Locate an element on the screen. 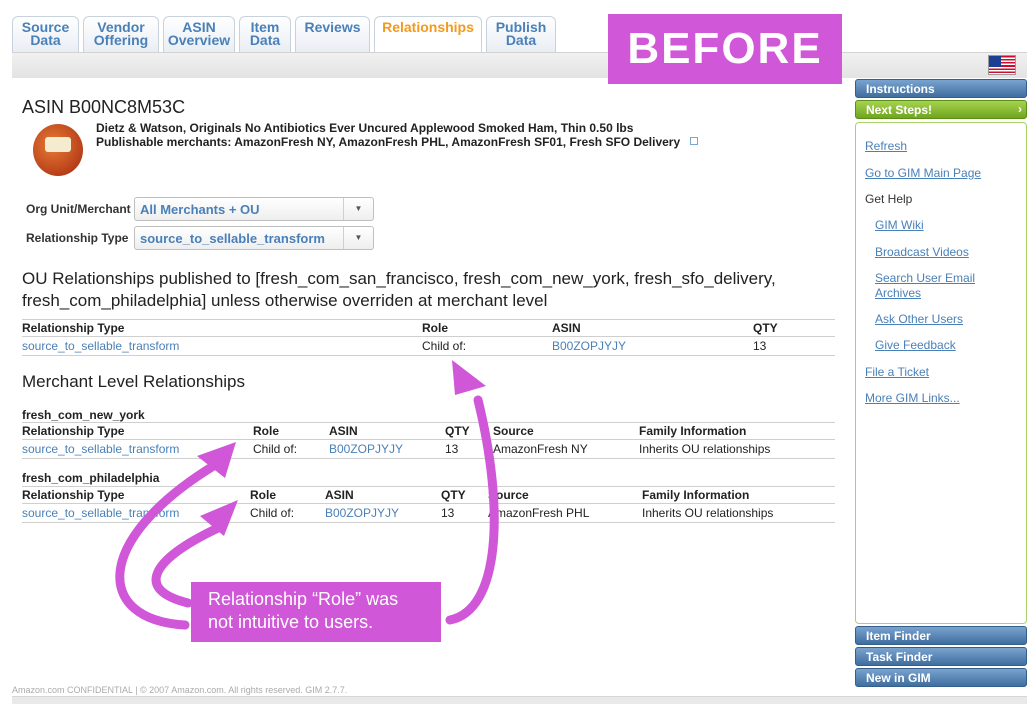 This screenshot has height=707, width=1036. before-banner: BEFORE is located at coordinates (725, 49).